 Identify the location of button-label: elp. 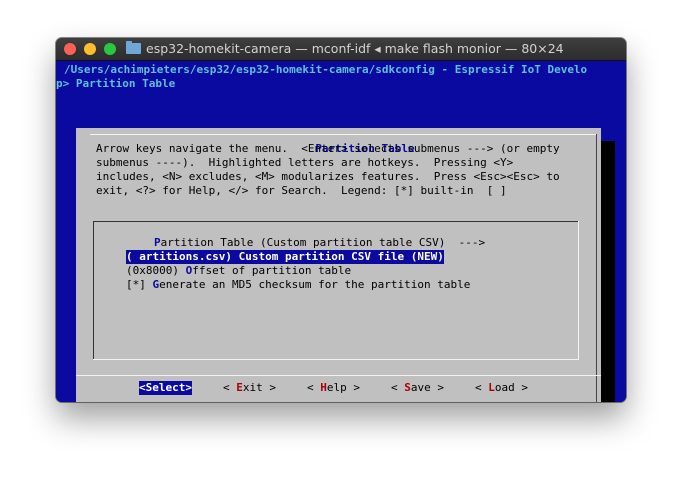
(336, 387).